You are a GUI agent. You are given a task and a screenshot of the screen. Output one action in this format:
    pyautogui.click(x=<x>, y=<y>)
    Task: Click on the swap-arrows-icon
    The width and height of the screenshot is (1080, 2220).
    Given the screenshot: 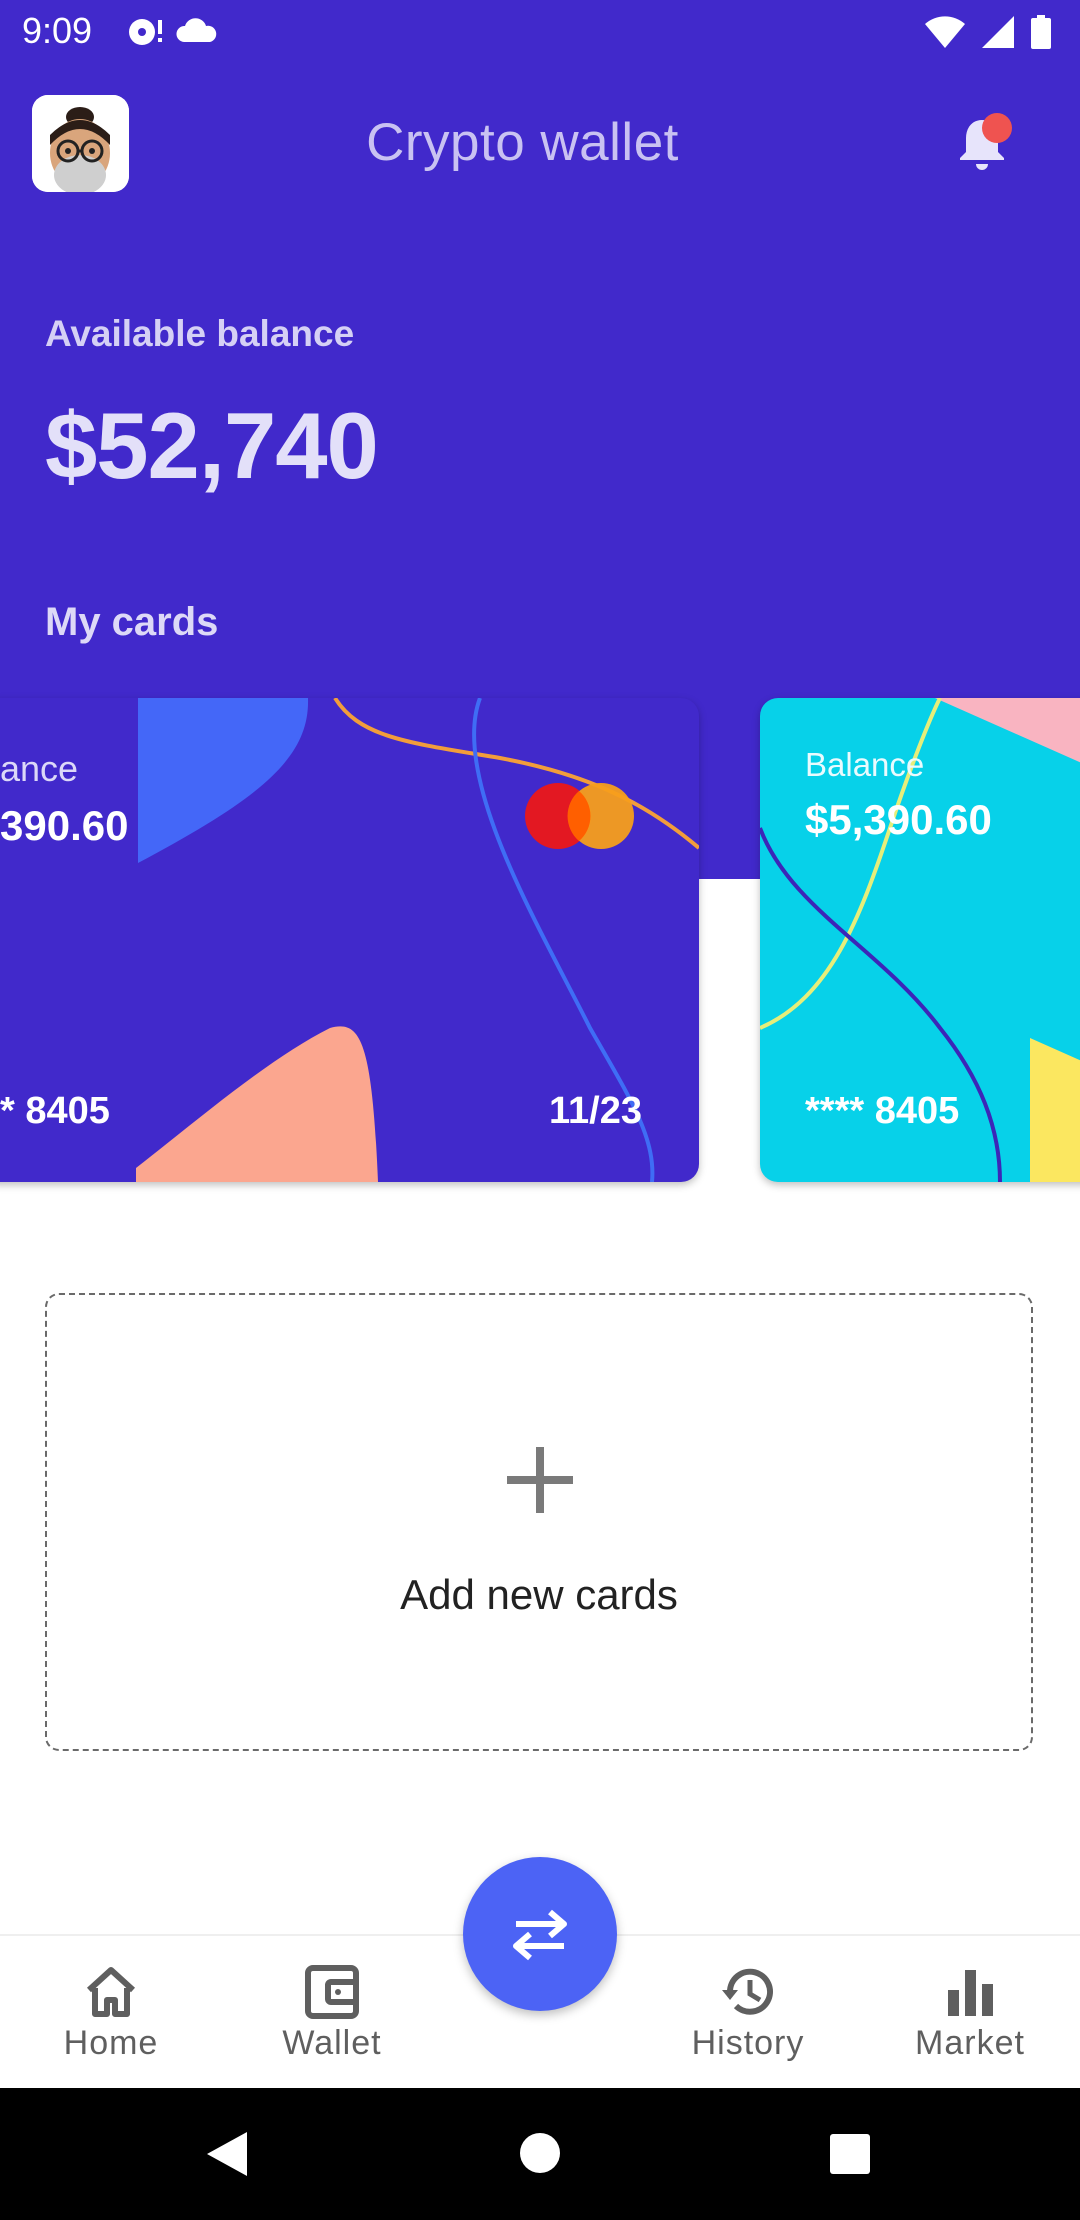 What is the action you would take?
    pyautogui.click(x=540, y=1935)
    